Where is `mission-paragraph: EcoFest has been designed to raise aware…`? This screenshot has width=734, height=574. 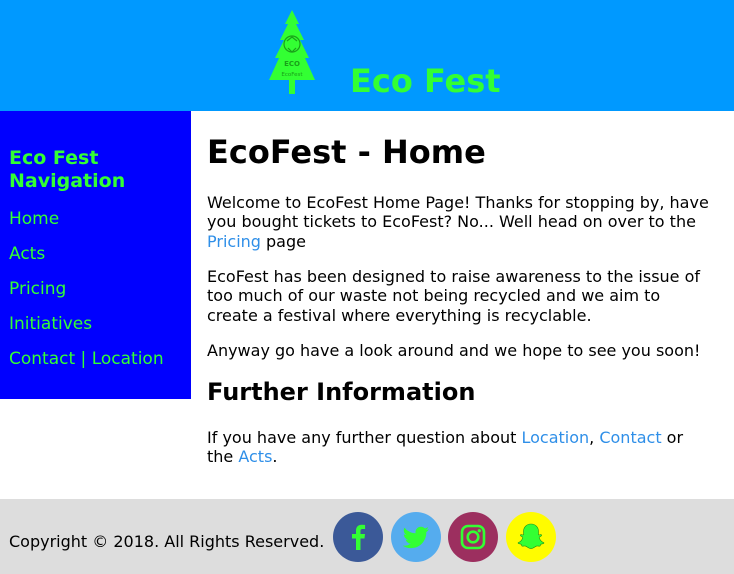 mission-paragraph: EcoFest has been designed to raise aware… is located at coordinates (454, 296).